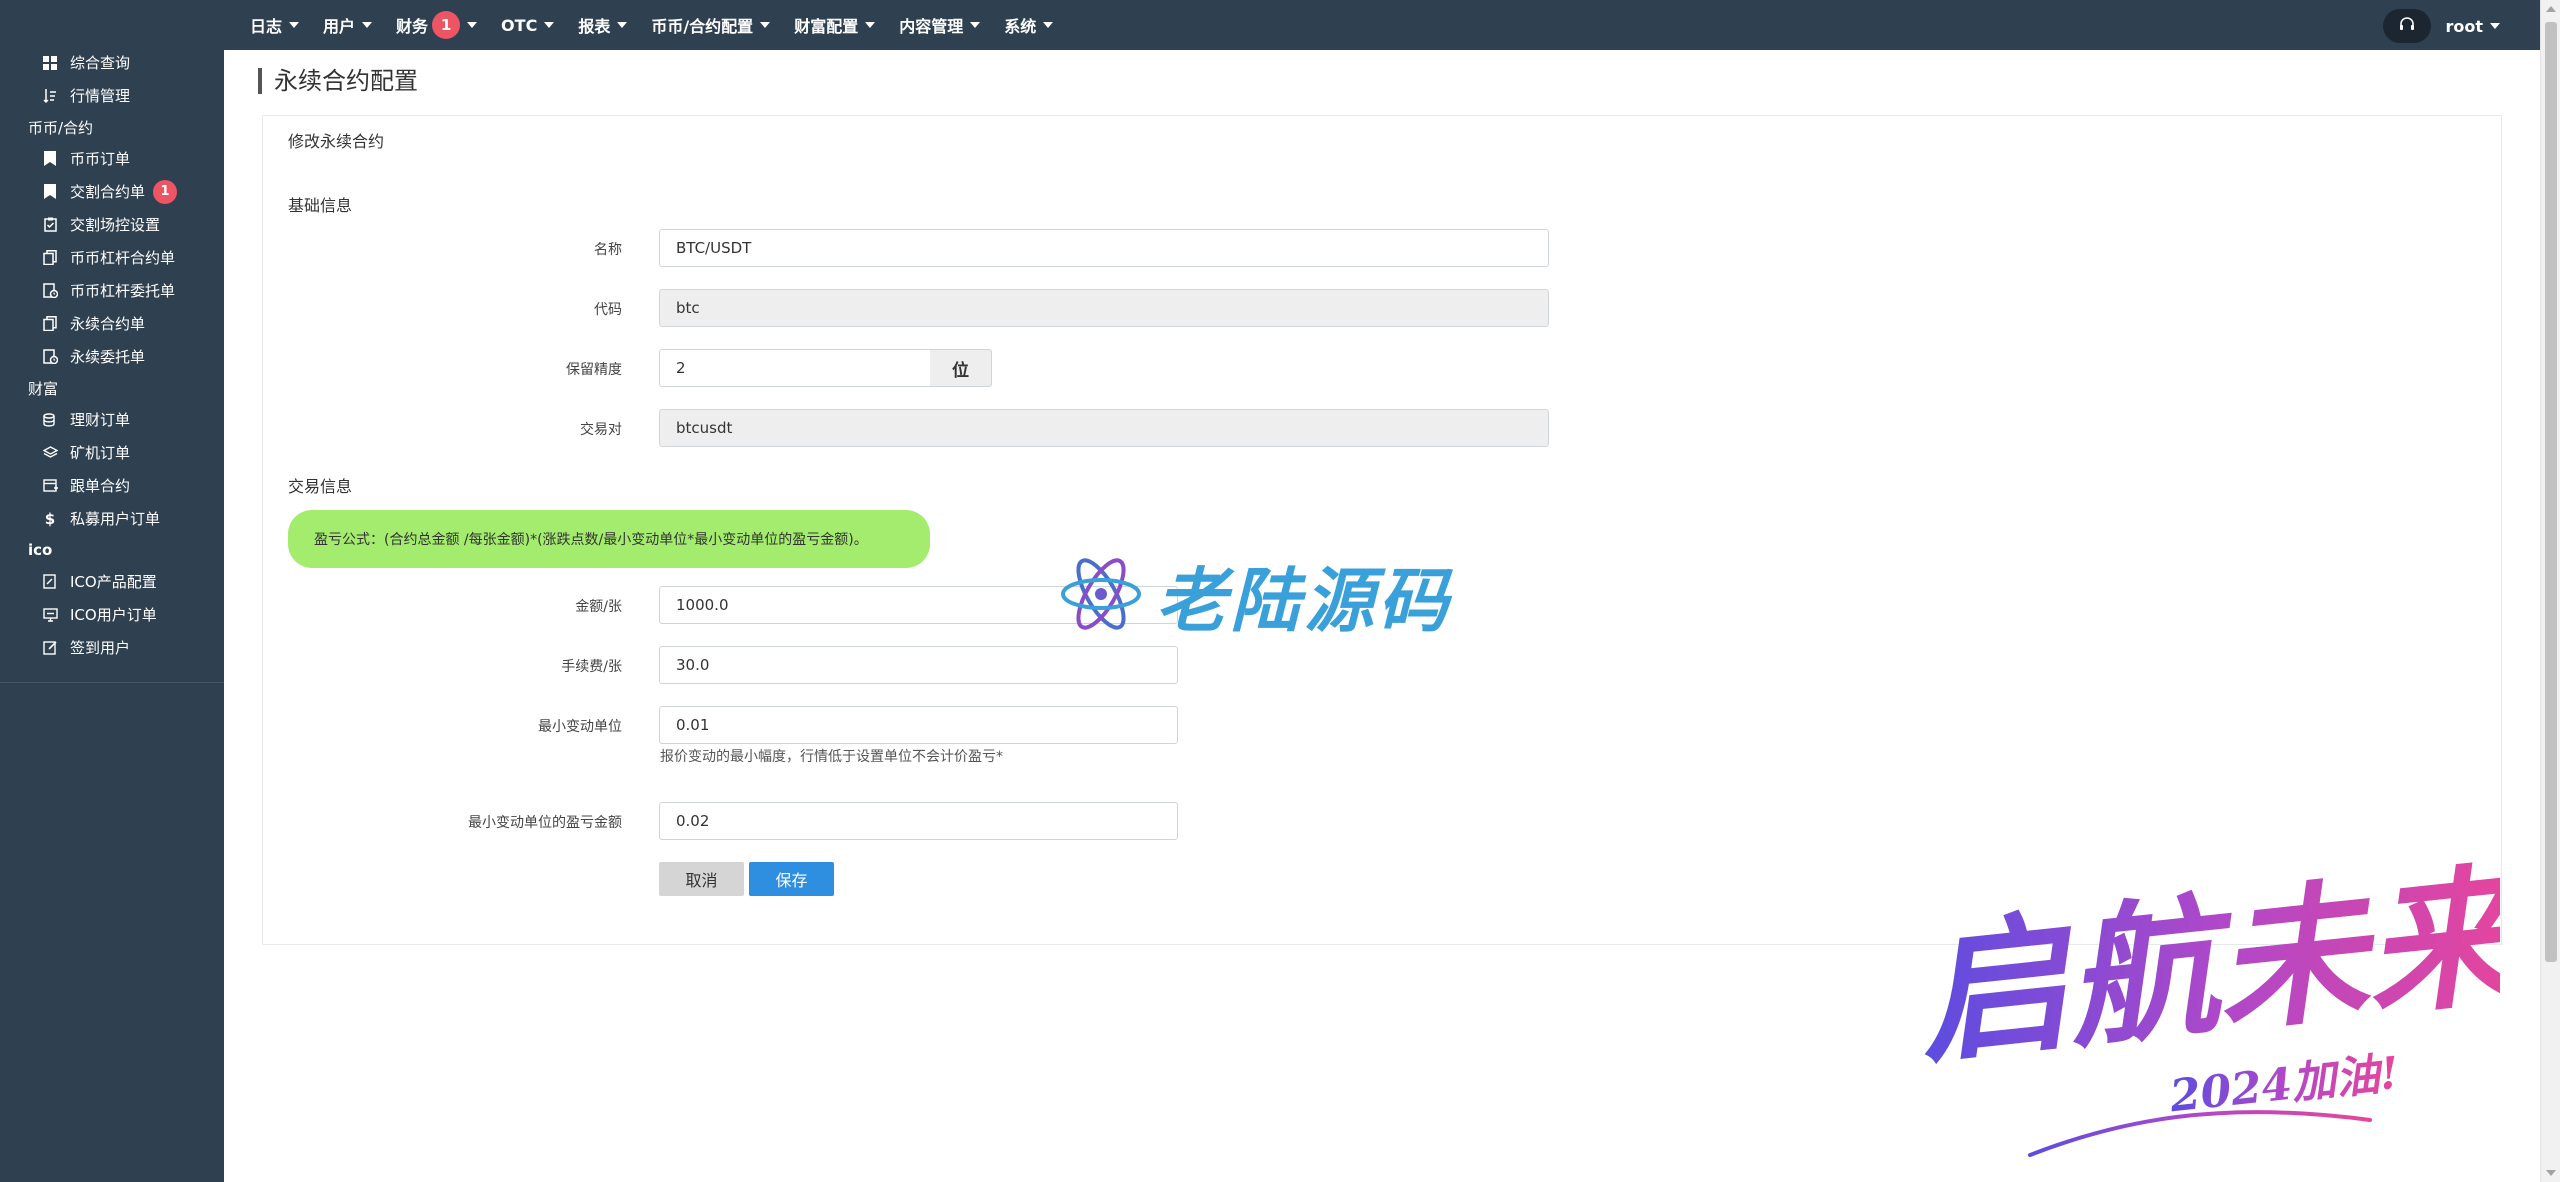 The height and width of the screenshot is (1182, 2560). What do you see at coordinates (100, 648) in the screenshot?
I see `sidebar-item-label: 签到用户` at bounding box center [100, 648].